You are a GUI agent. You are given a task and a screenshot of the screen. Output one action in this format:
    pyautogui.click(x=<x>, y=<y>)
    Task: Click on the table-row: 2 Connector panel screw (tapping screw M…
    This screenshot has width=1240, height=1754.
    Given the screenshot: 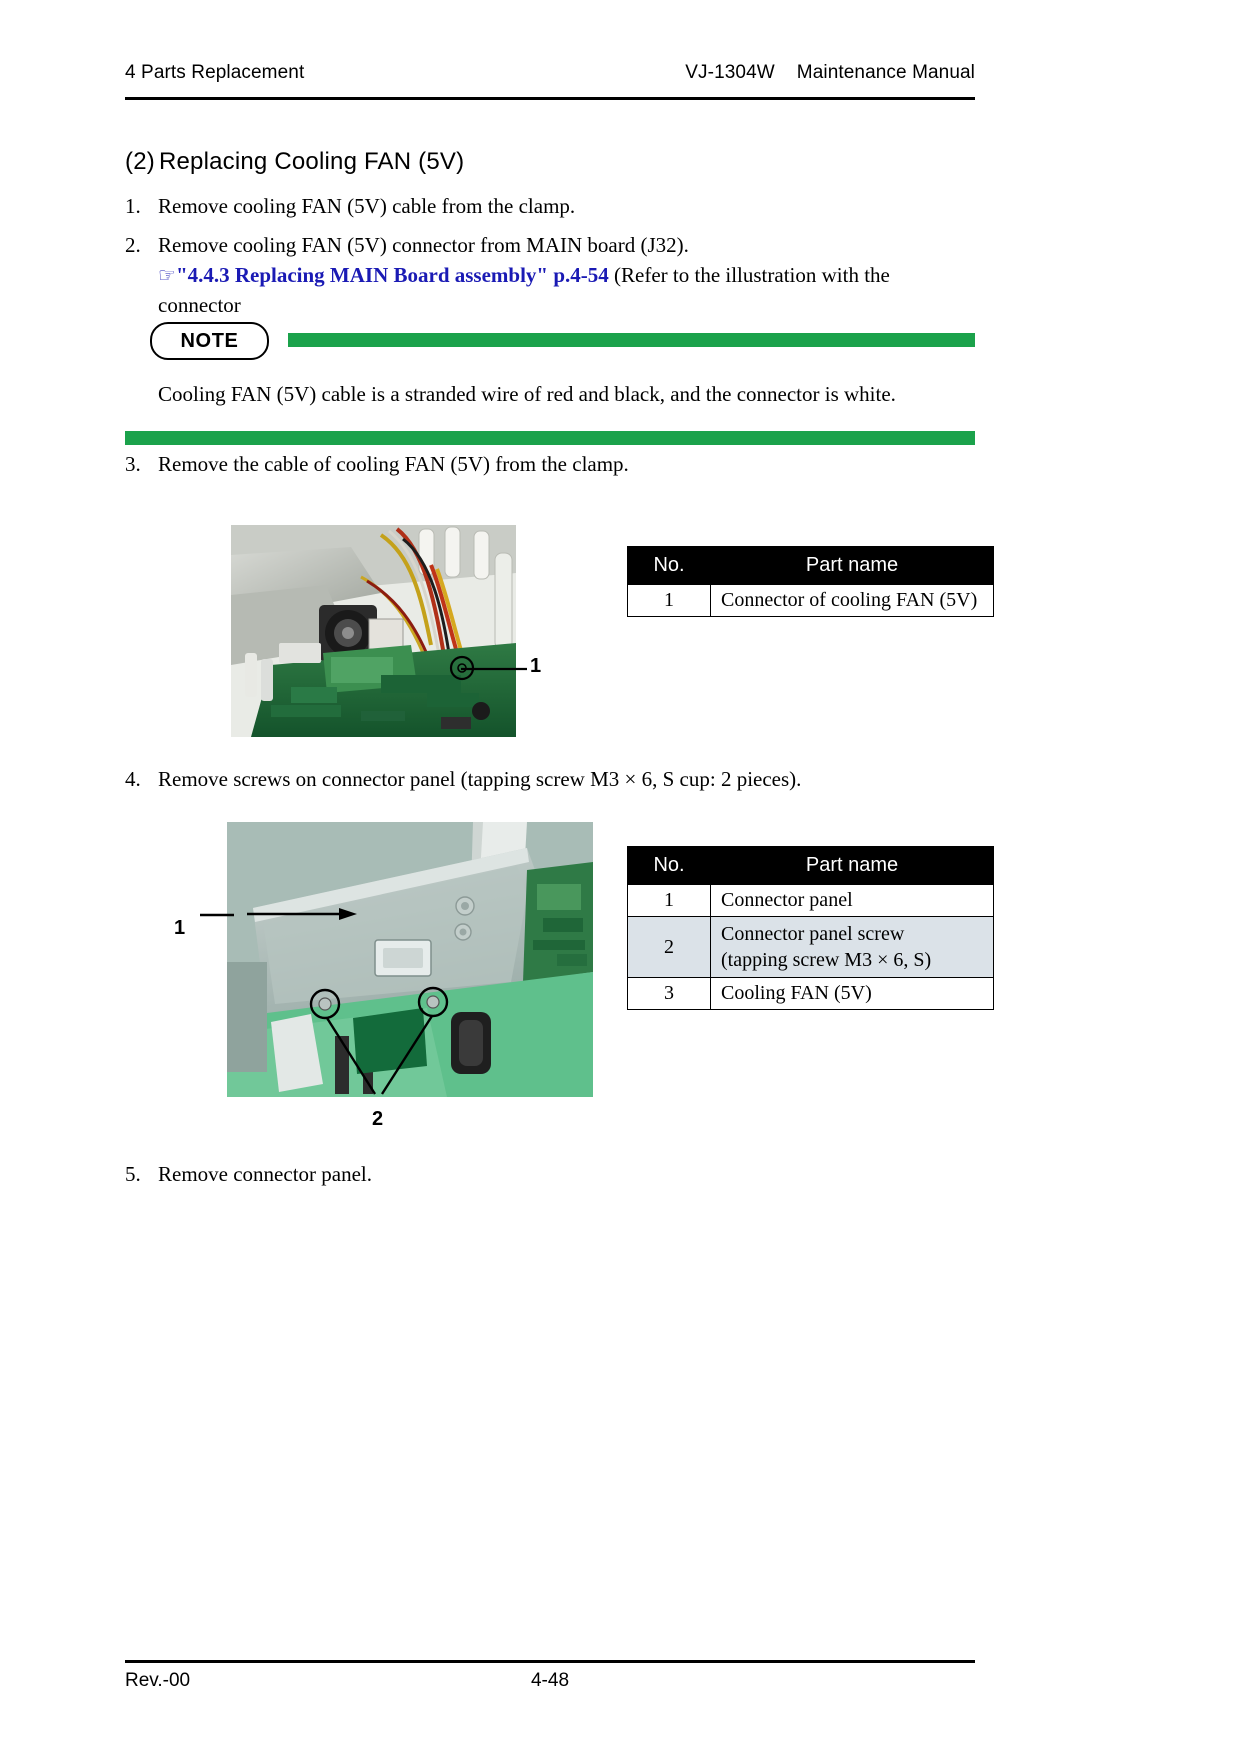 What is the action you would take?
    pyautogui.click(x=810, y=947)
    